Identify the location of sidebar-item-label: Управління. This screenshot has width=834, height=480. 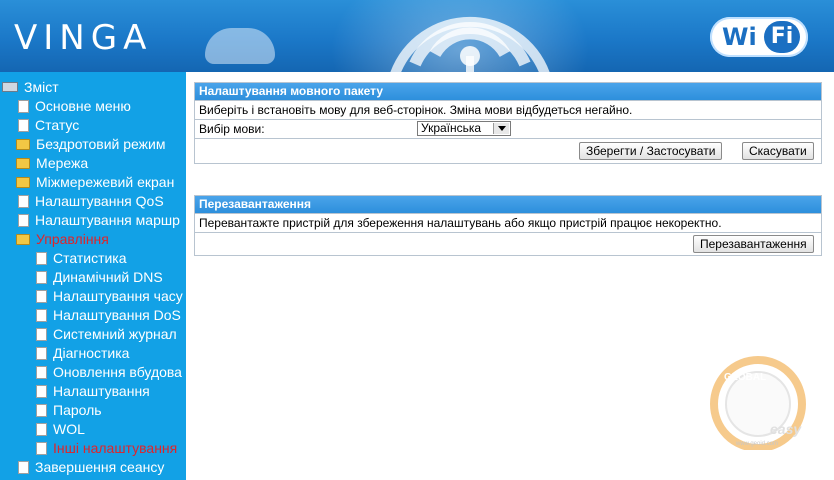
(72, 239).